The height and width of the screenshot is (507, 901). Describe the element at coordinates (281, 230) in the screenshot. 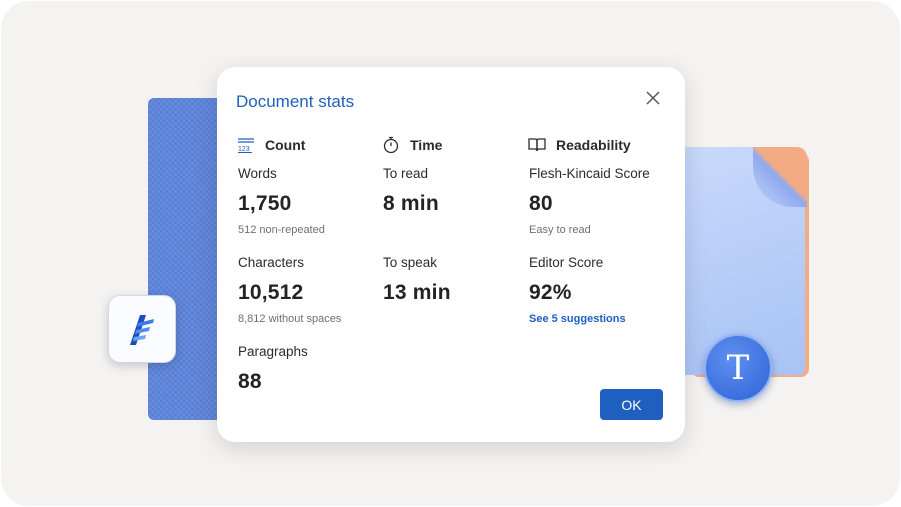

I see `stat-sub: 512 non-repeated` at that location.